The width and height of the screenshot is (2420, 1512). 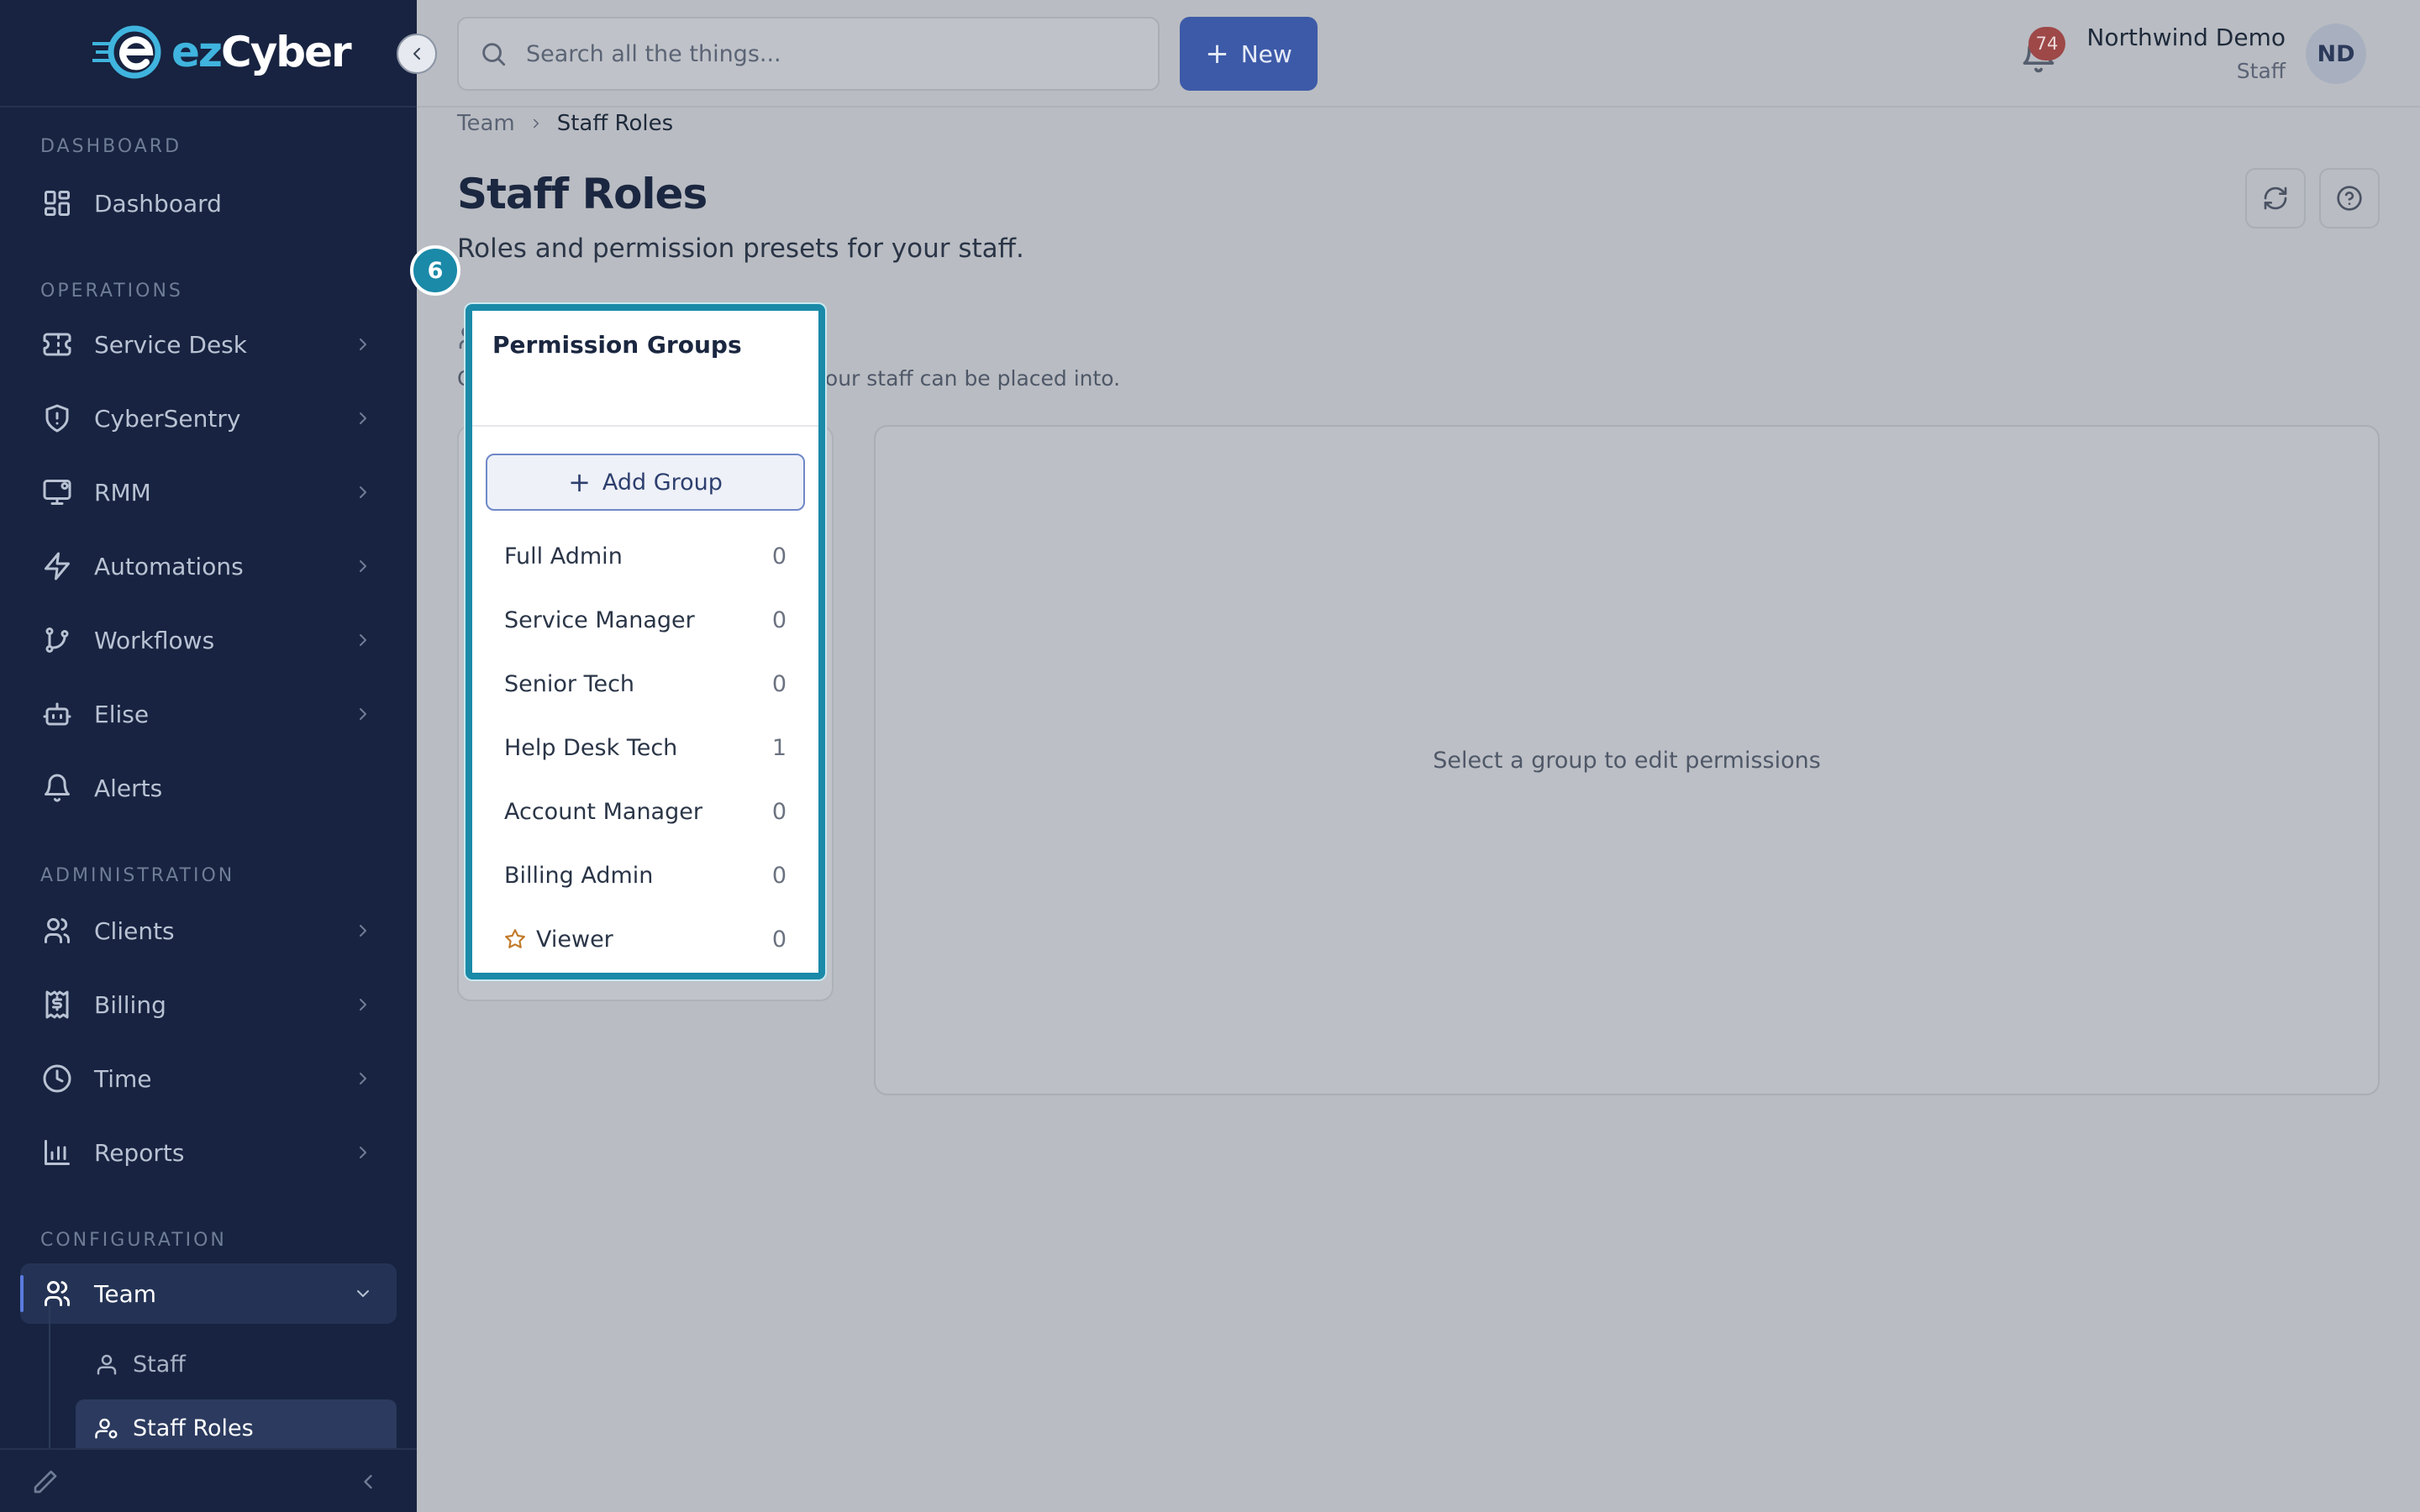 What do you see at coordinates (57, 203) in the screenshot?
I see `grid-icon` at bounding box center [57, 203].